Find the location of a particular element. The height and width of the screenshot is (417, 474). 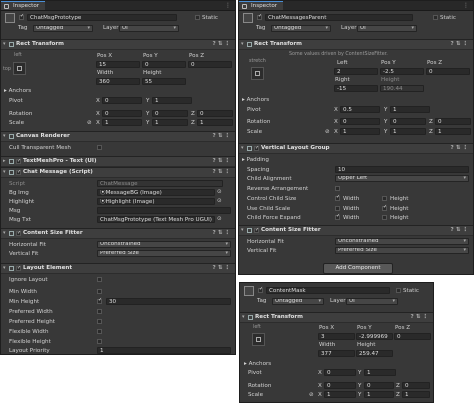

padding-foldout: ▸ Padding is located at coordinates (255, 160).